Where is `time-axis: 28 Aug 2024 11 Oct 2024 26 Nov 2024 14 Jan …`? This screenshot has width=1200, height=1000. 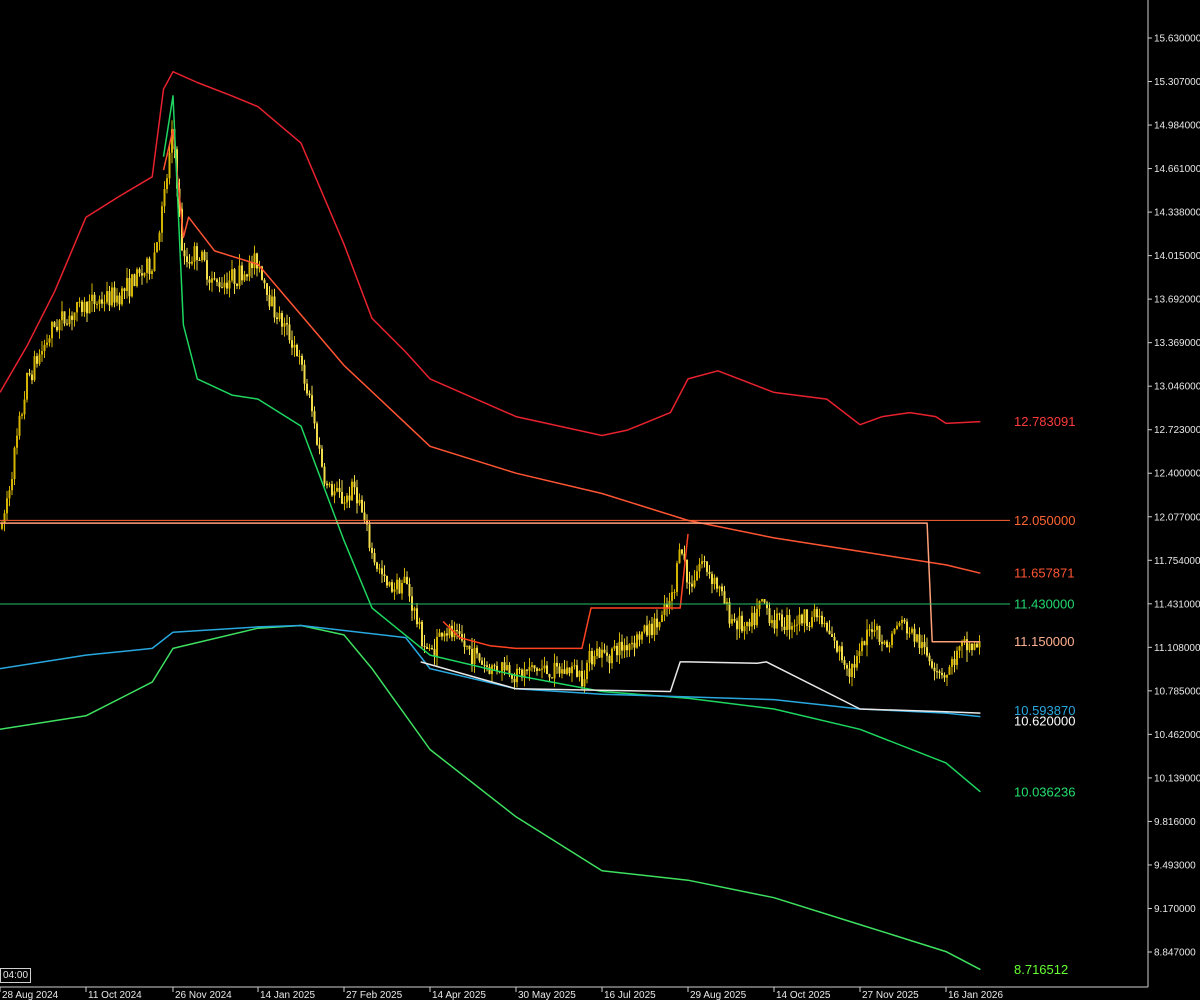
time-axis: 28 Aug 2024 11 Oct 2024 26 Nov 2024 14 Jan … is located at coordinates (501, 993).